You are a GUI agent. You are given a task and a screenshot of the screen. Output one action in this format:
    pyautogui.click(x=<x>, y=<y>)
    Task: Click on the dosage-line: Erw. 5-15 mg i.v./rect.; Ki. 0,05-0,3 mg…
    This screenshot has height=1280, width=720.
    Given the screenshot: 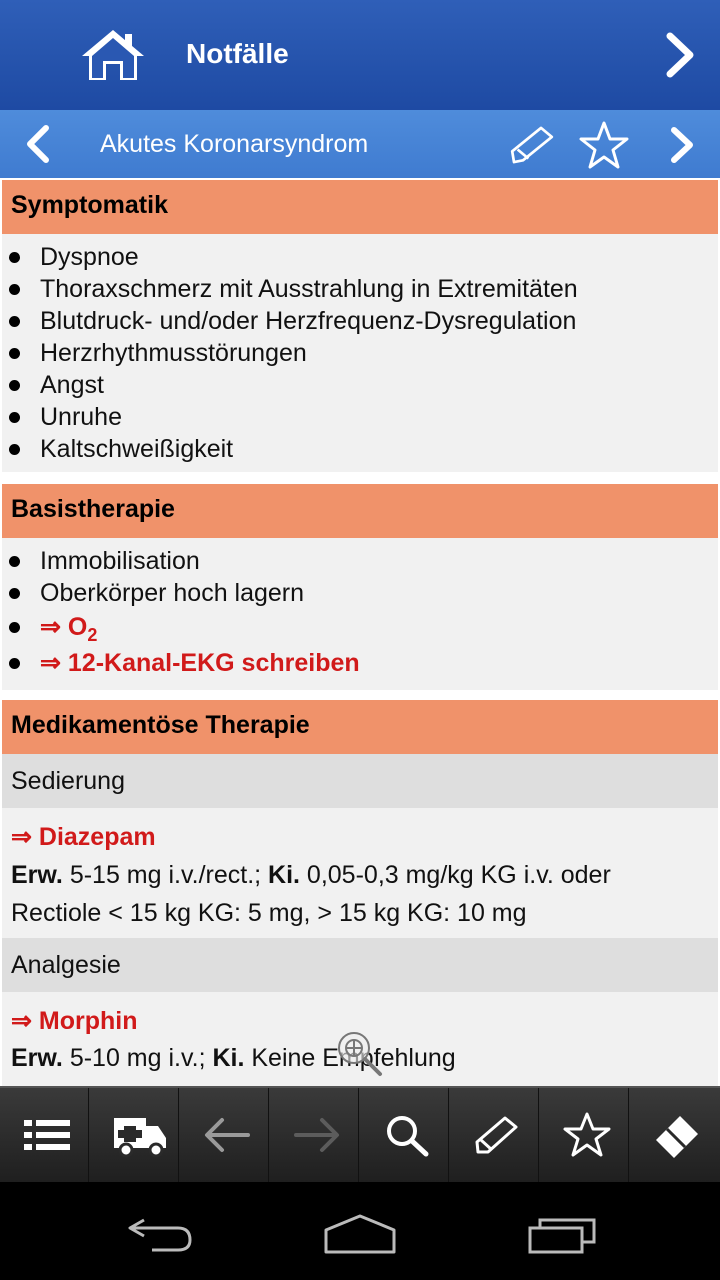 What is the action you would take?
    pyautogui.click(x=311, y=875)
    